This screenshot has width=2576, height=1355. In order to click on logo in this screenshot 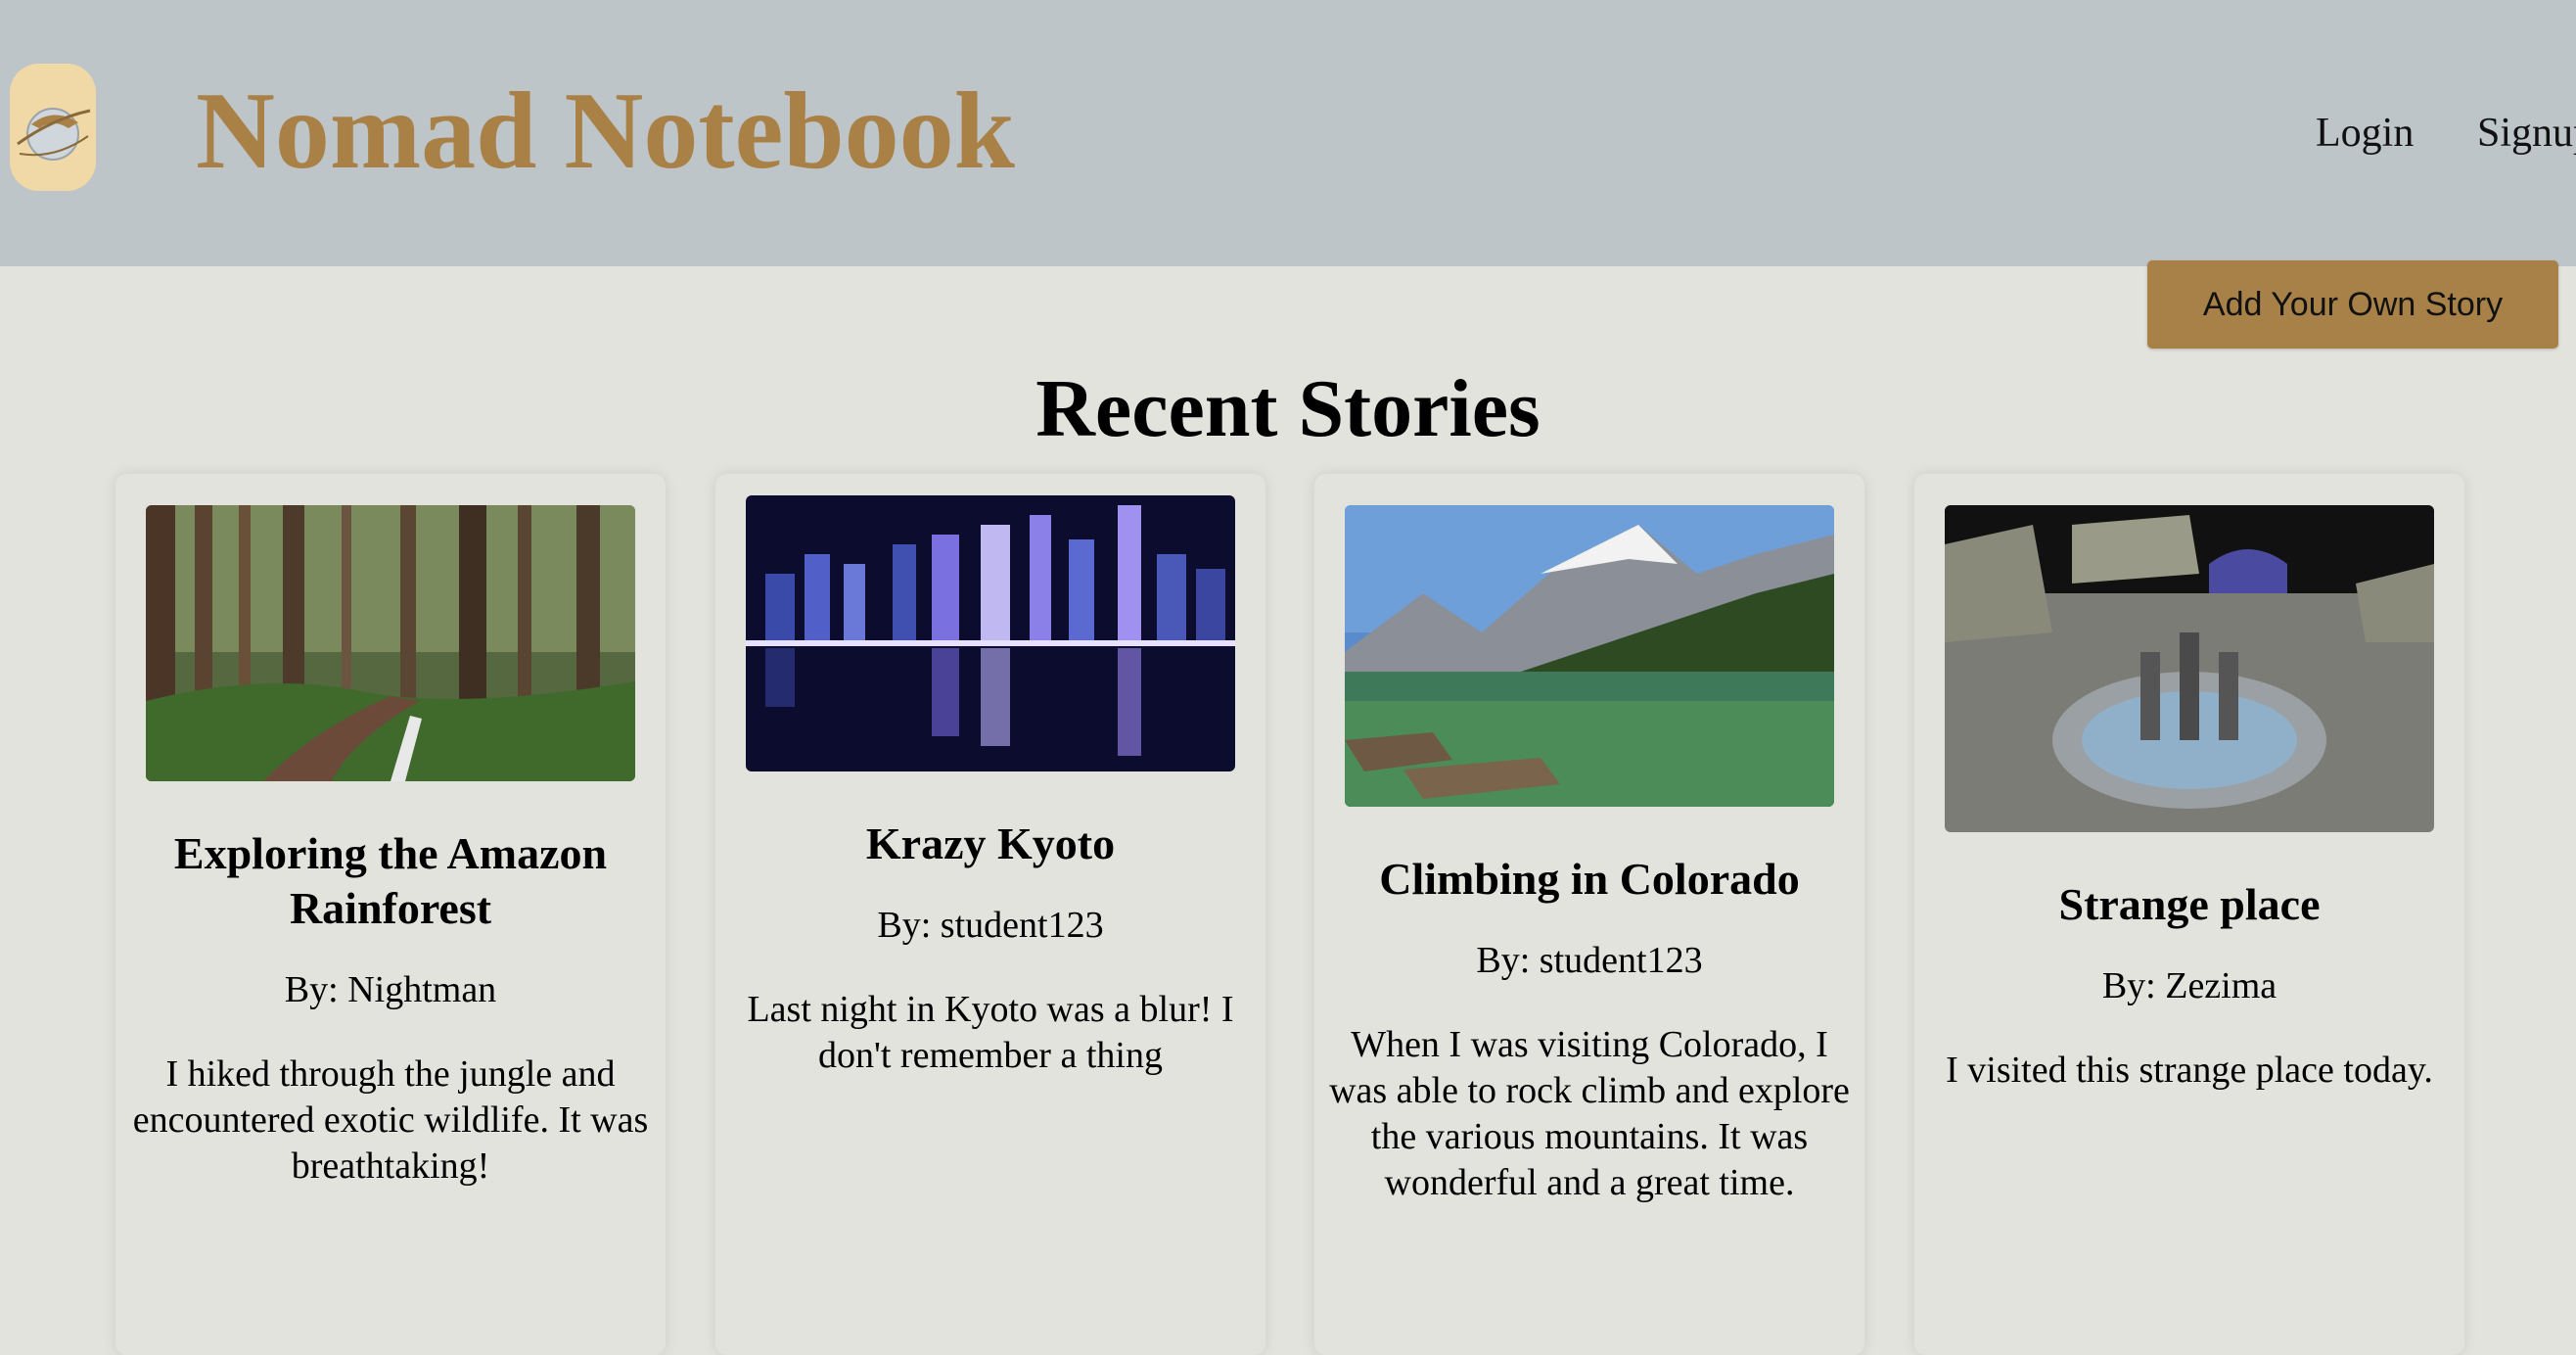, I will do `click(53, 127)`.